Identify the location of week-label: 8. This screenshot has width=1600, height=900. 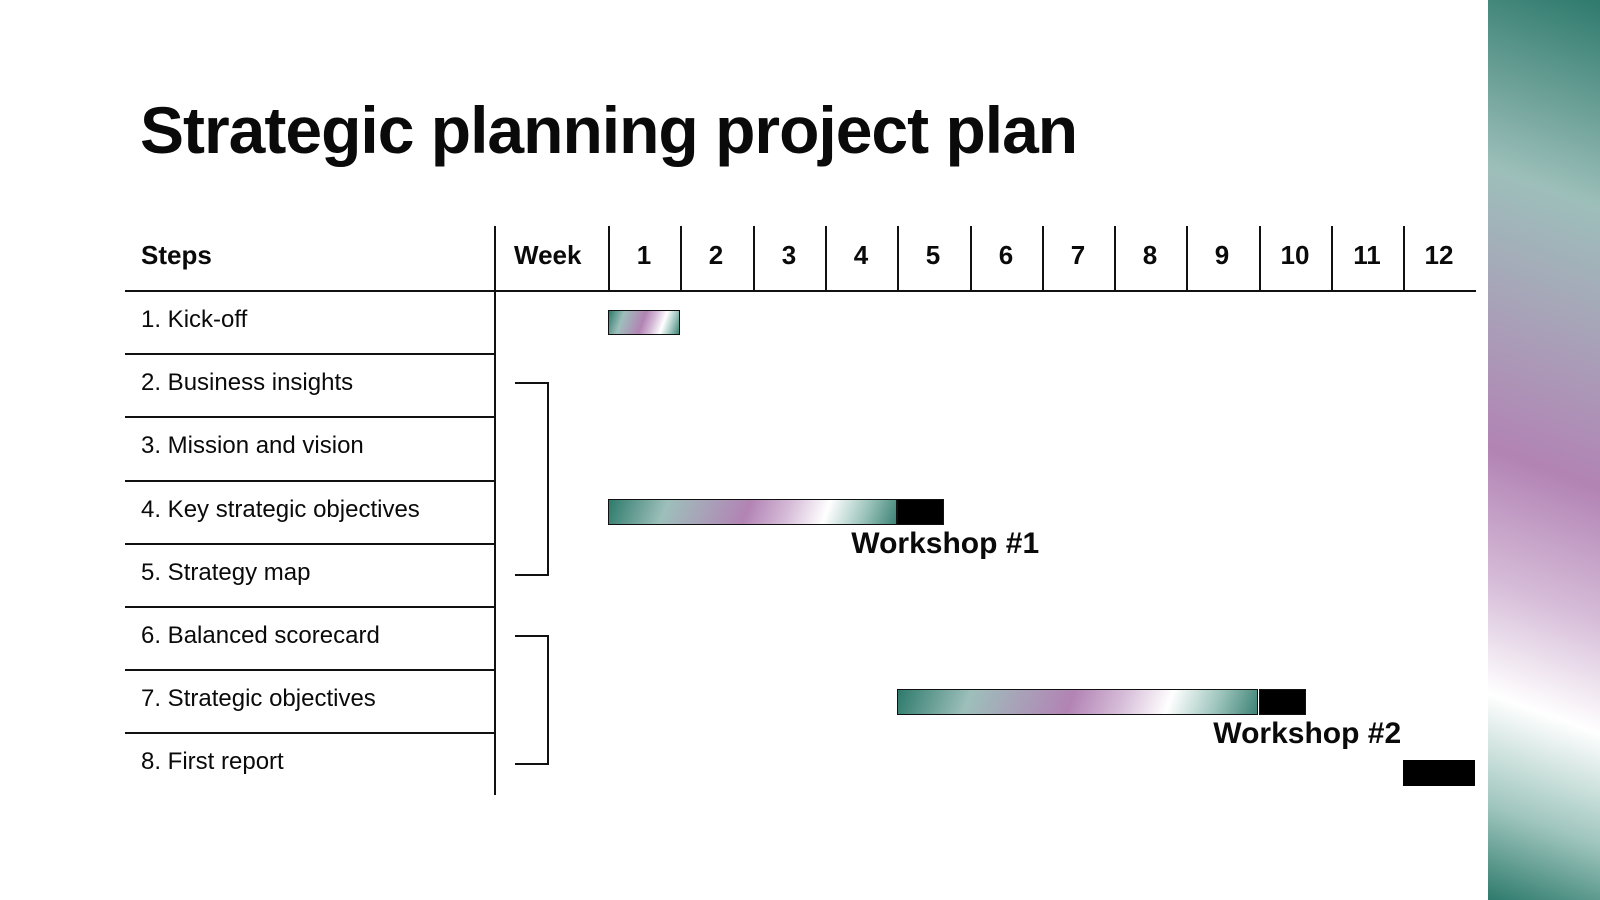
(1150, 255).